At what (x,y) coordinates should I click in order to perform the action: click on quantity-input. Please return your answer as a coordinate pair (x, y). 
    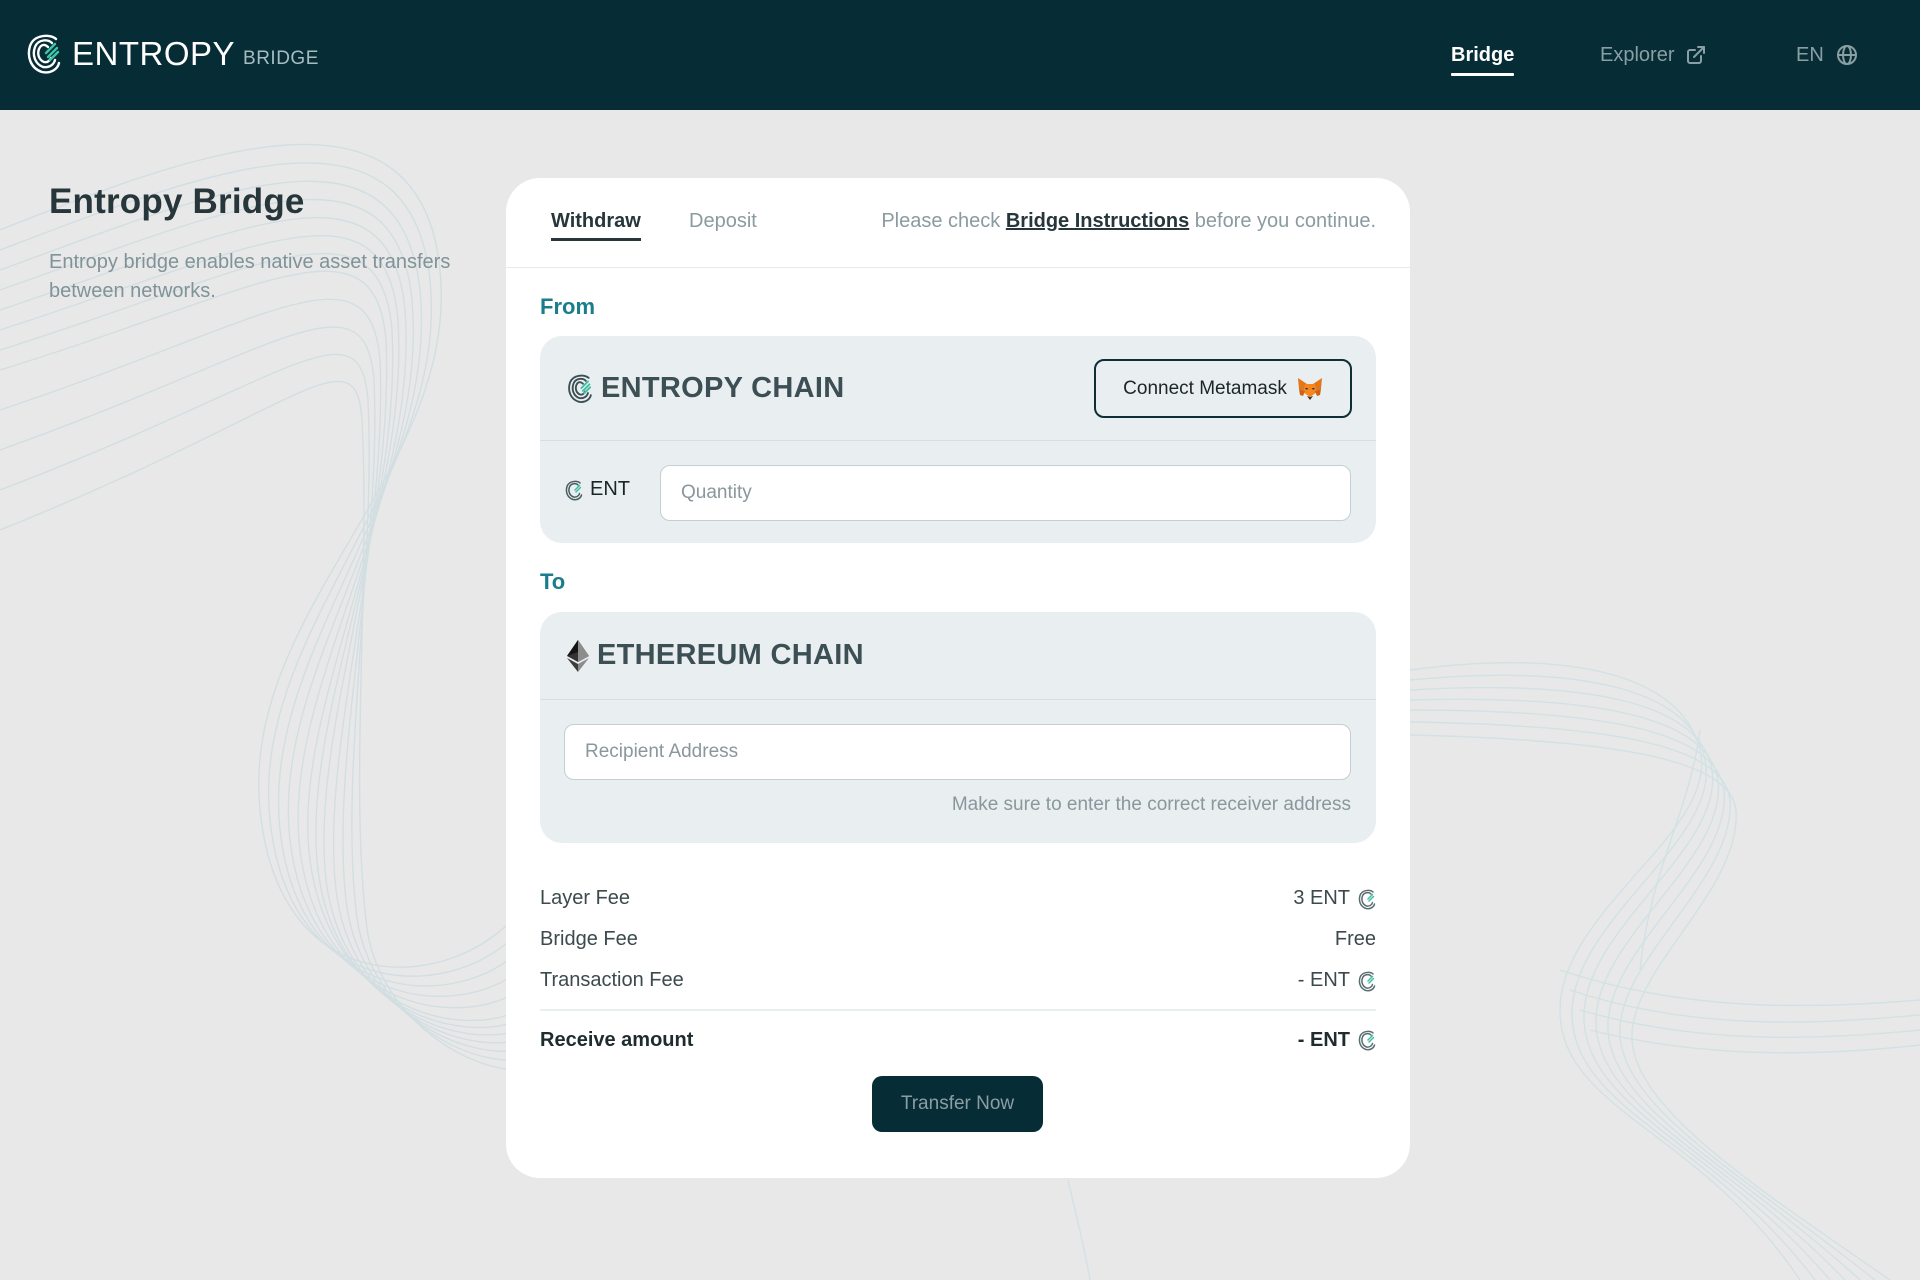
    Looking at the image, I should click on (1005, 493).